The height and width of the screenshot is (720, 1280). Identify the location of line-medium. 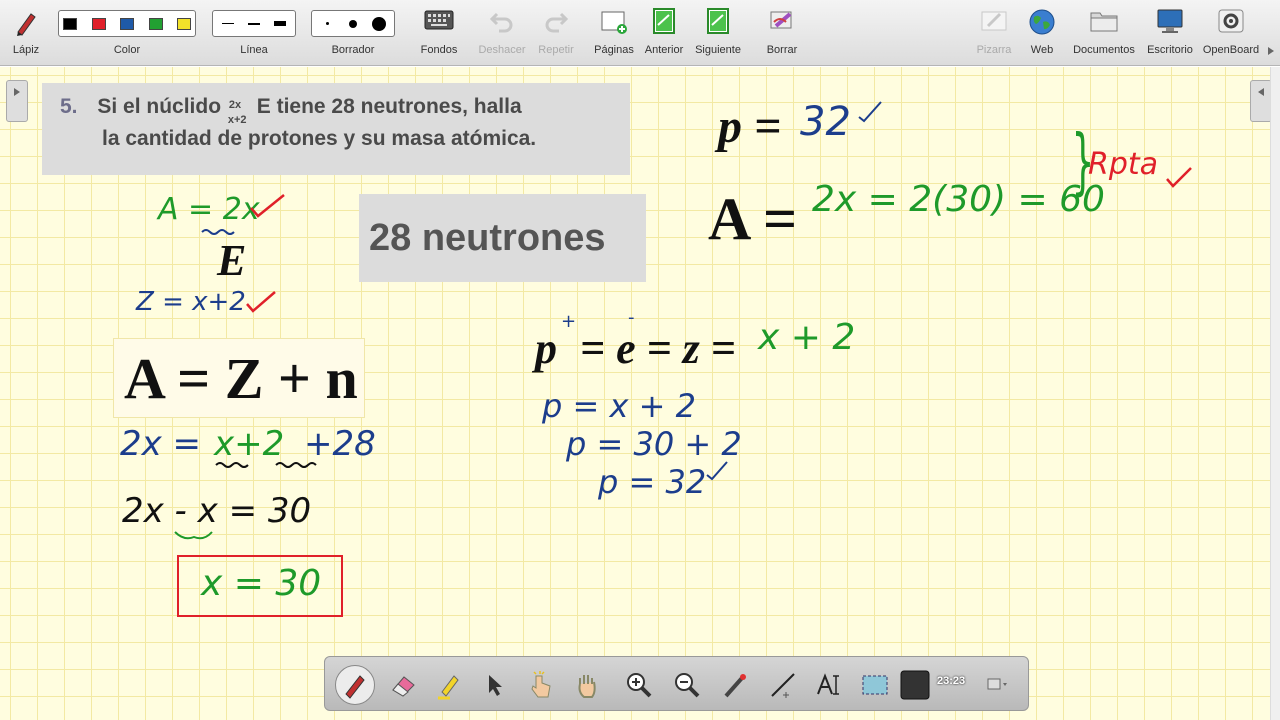
(254, 23).